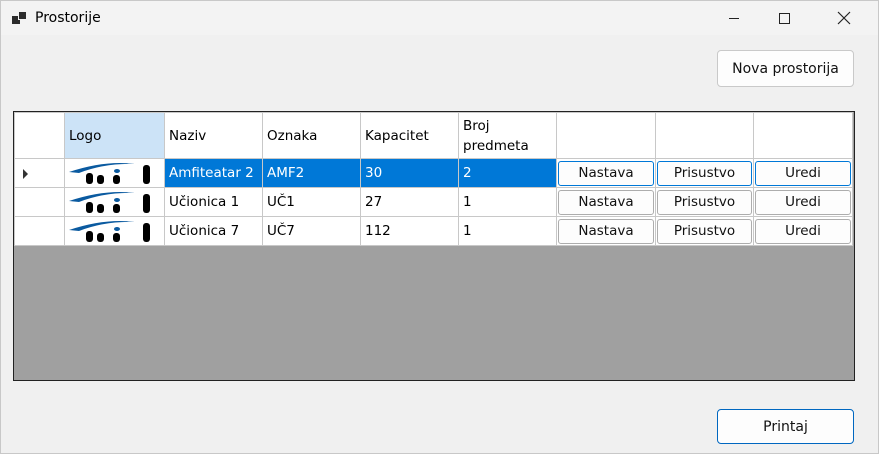 The image size is (879, 454). Describe the element at coordinates (439, 18) in the screenshot. I see `title-bar: Prostorije` at that location.